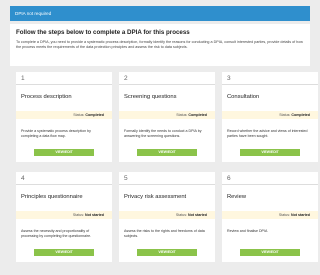  I want to click on step-number: 1, so click(23, 78).